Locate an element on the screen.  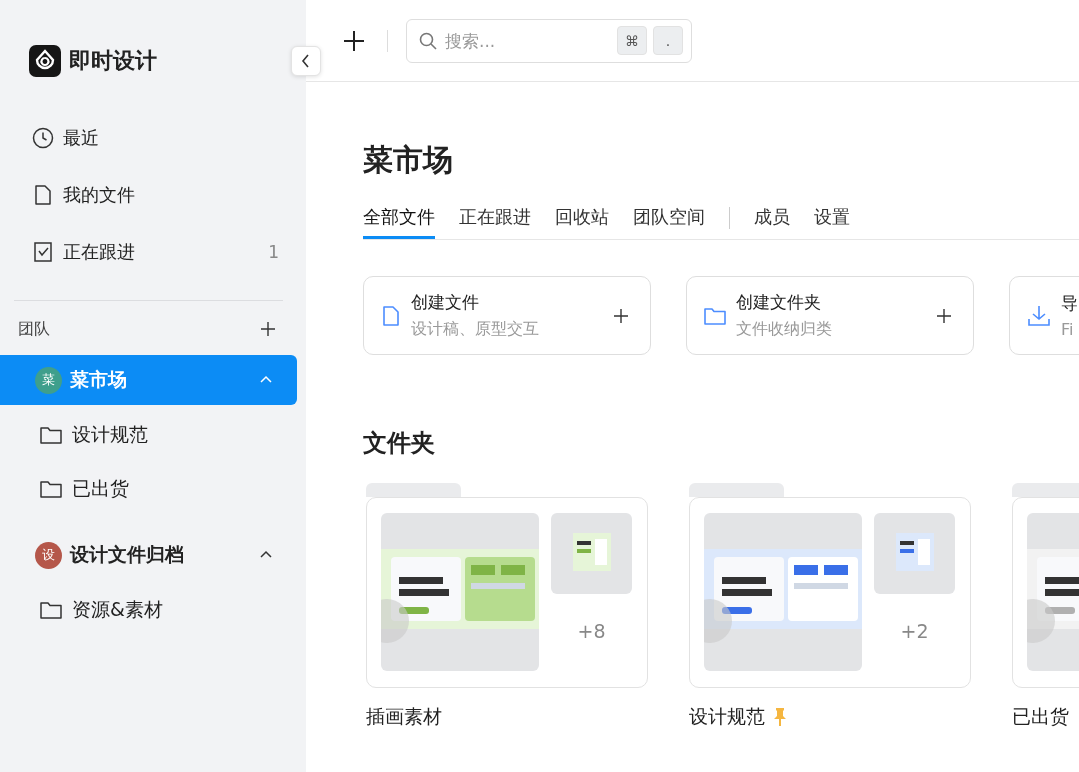
action-card: 创建文件夹 文件收纳归类 is located at coordinates (830, 315).